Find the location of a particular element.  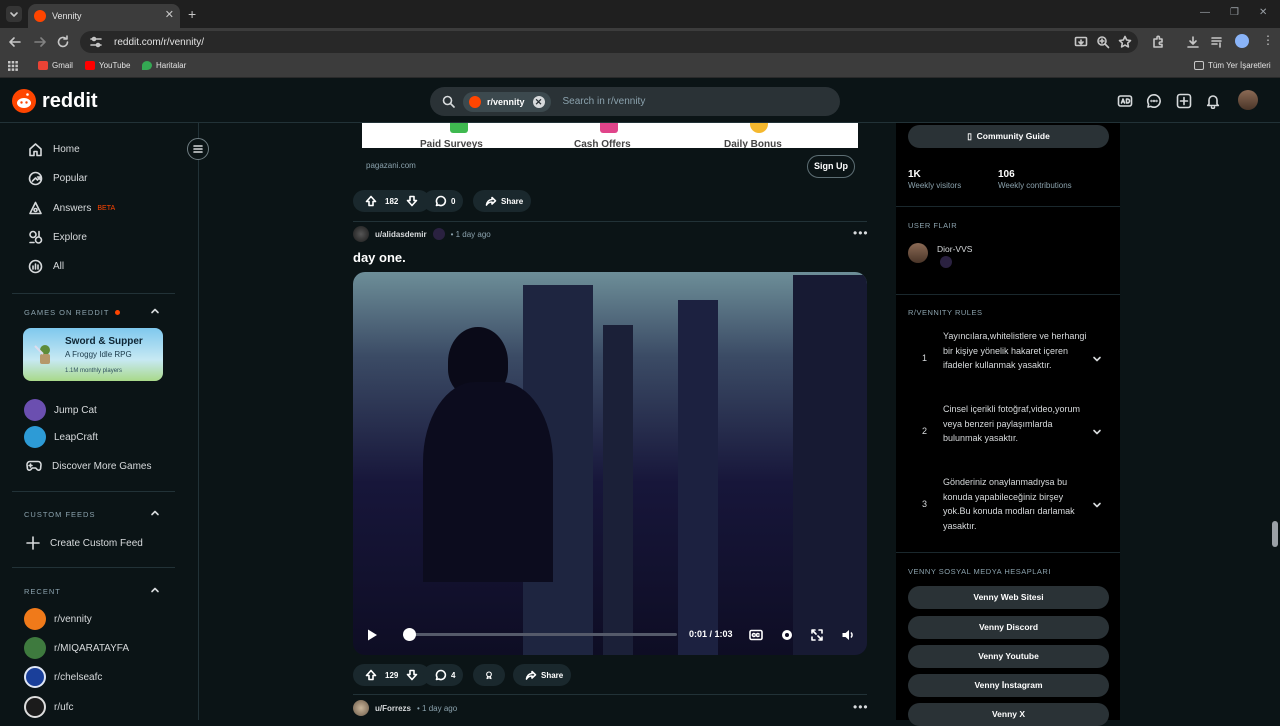

link-instagram: Venny İnstagram is located at coordinates (1008, 685).